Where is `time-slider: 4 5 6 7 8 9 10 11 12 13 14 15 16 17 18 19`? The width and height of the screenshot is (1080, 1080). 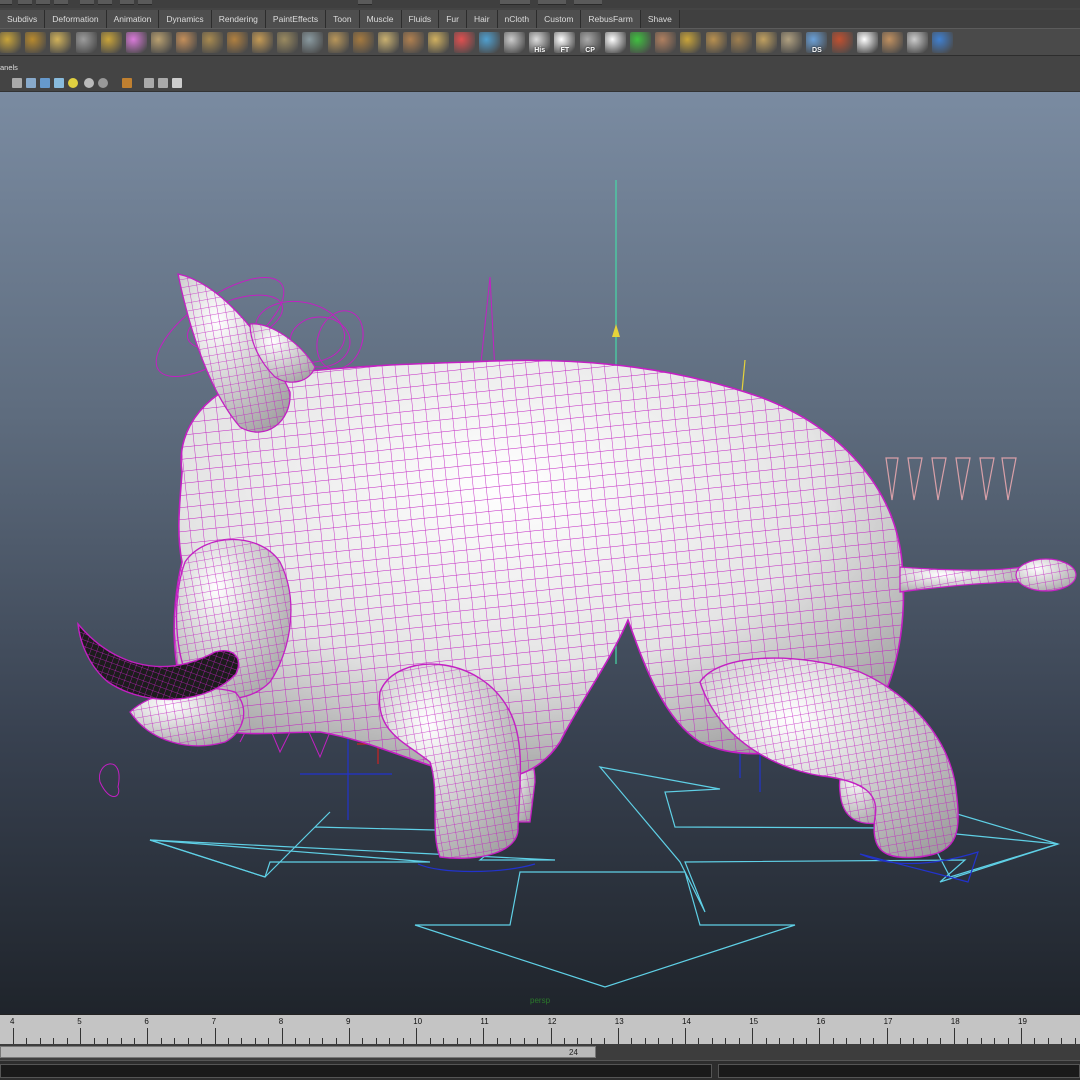 time-slider: 4 5 6 7 8 9 10 11 12 13 14 15 16 17 18 19 is located at coordinates (540, 1029).